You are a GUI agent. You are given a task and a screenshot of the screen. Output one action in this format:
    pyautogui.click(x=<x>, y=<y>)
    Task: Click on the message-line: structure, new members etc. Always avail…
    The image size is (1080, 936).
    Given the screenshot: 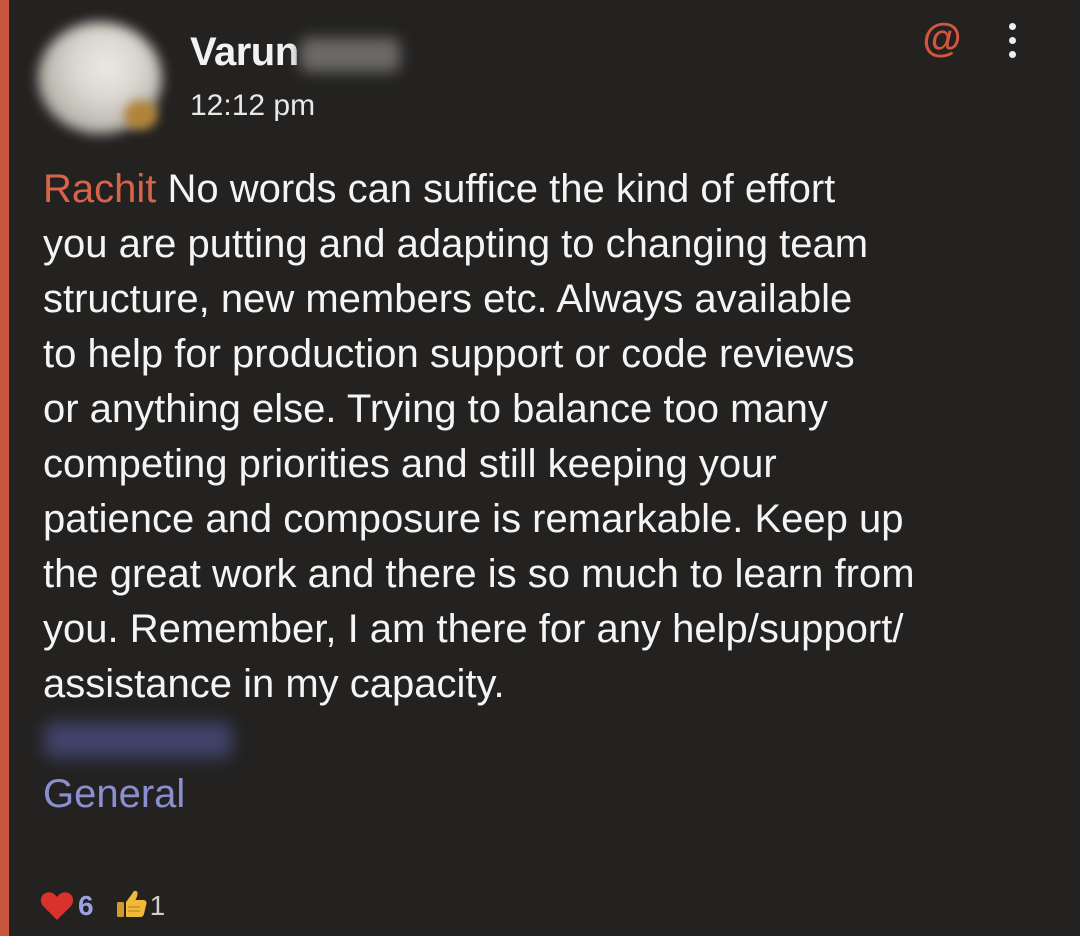 What is the action you would take?
    pyautogui.click(x=448, y=299)
    